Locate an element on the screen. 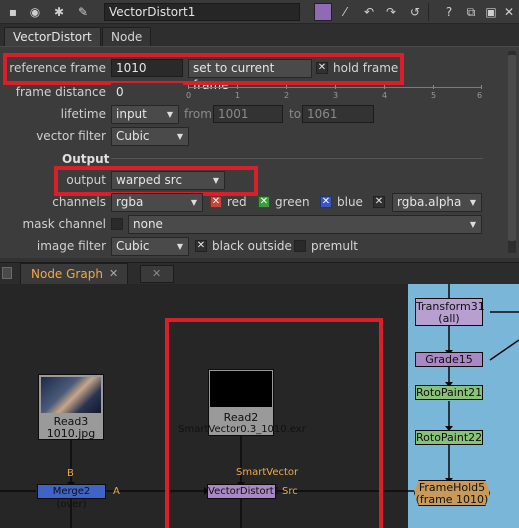 The image size is (519, 528). blue-channel-checkbox: ✕ is located at coordinates (326, 202).